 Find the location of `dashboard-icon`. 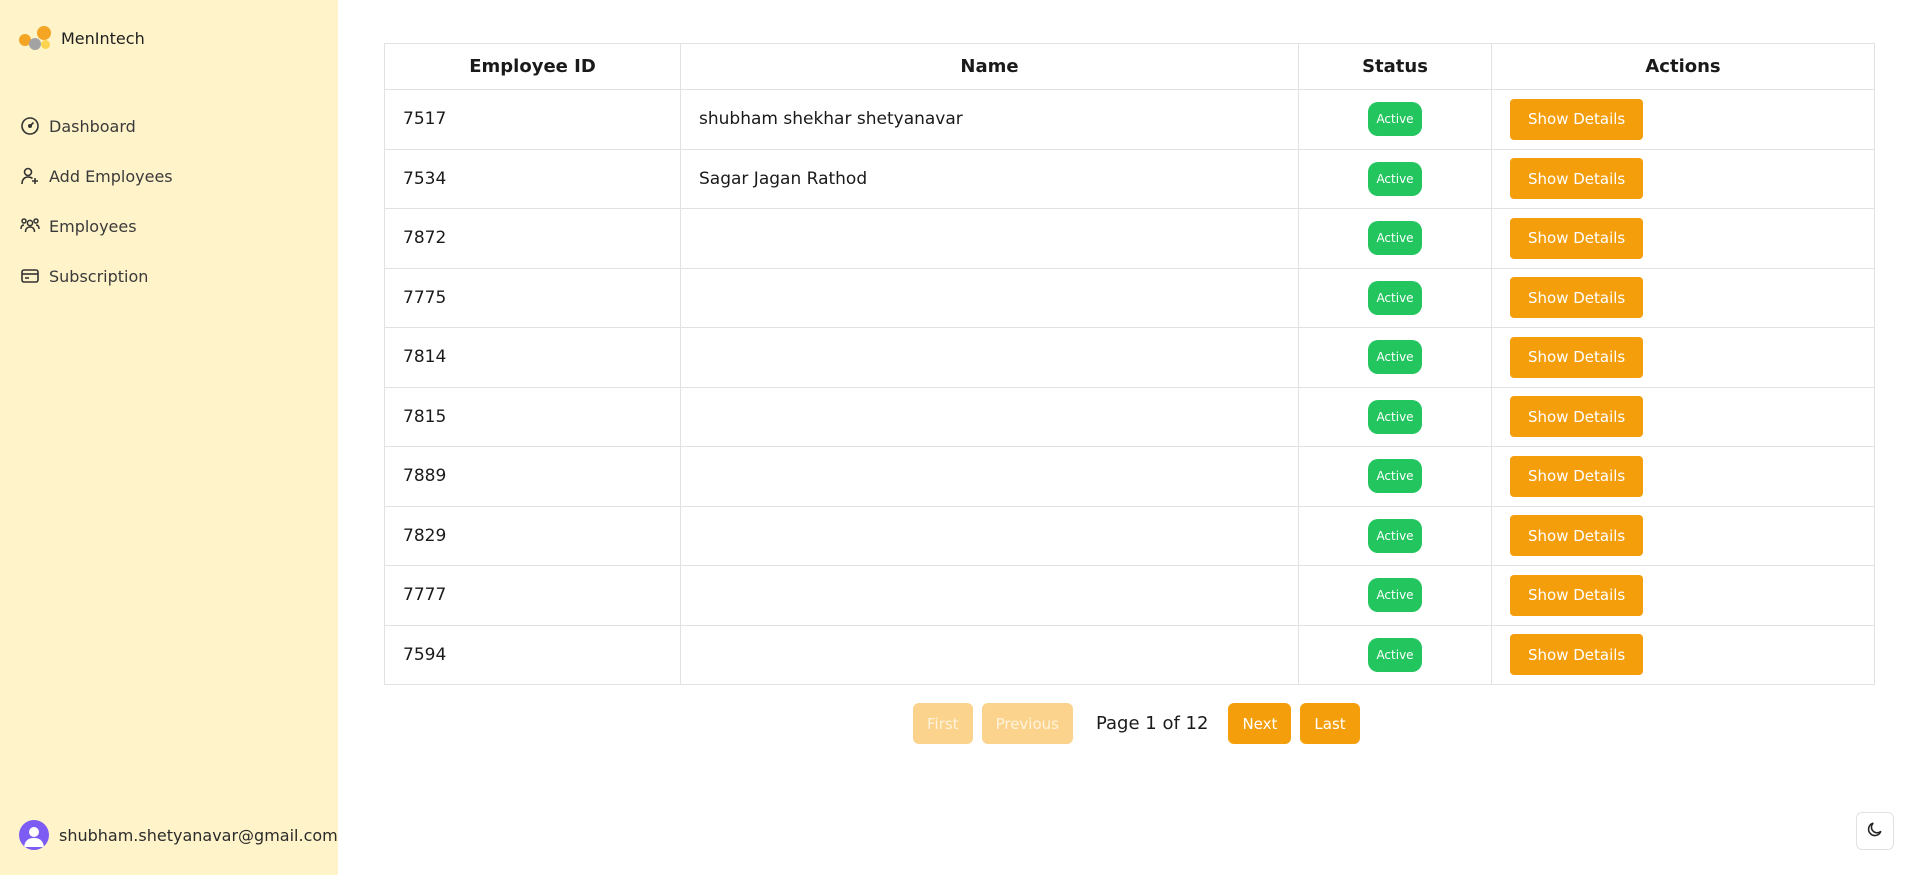

dashboard-icon is located at coordinates (30, 126).